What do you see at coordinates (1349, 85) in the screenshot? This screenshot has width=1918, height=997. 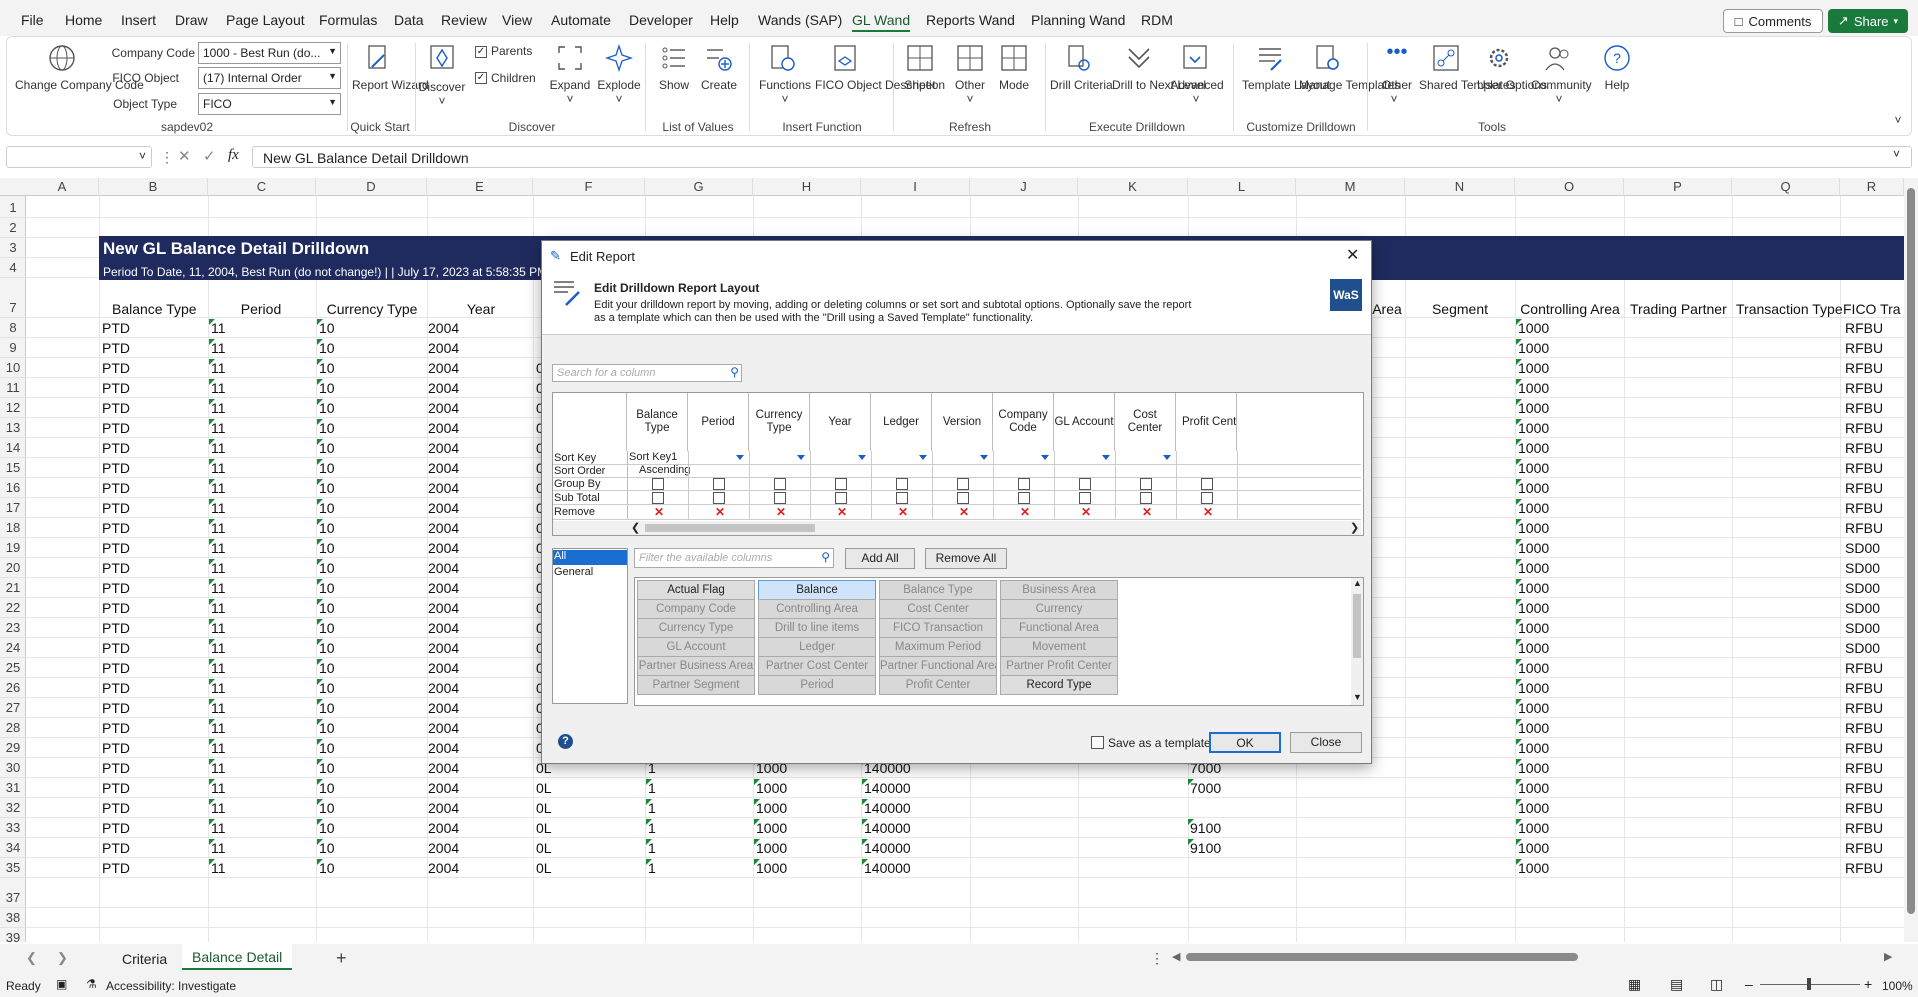 I see `manage-templates-button: Manage Templates` at bounding box center [1349, 85].